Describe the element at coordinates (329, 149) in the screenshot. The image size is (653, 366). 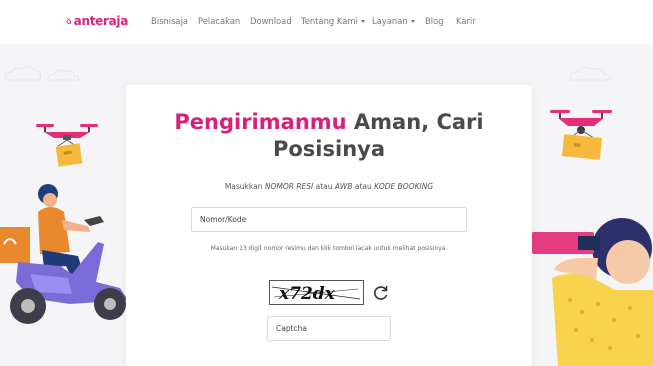
I see `title-line2: Posisinya` at that location.